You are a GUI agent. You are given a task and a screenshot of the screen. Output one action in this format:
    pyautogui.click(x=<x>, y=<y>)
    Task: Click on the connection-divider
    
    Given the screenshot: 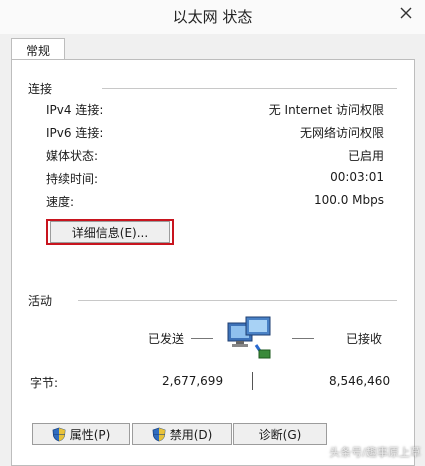 What is the action you would take?
    pyautogui.click(x=249, y=88)
    